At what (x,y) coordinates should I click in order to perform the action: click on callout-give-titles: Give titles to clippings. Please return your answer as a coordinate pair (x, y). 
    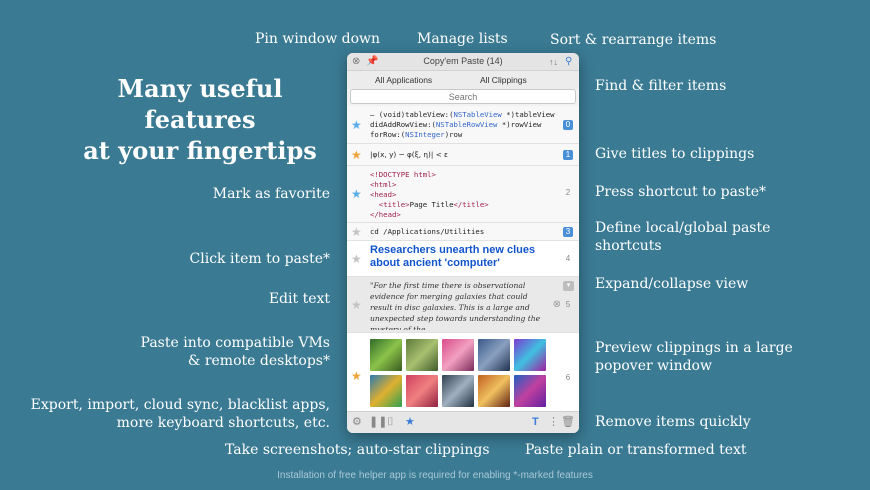
    Looking at the image, I should click on (675, 154).